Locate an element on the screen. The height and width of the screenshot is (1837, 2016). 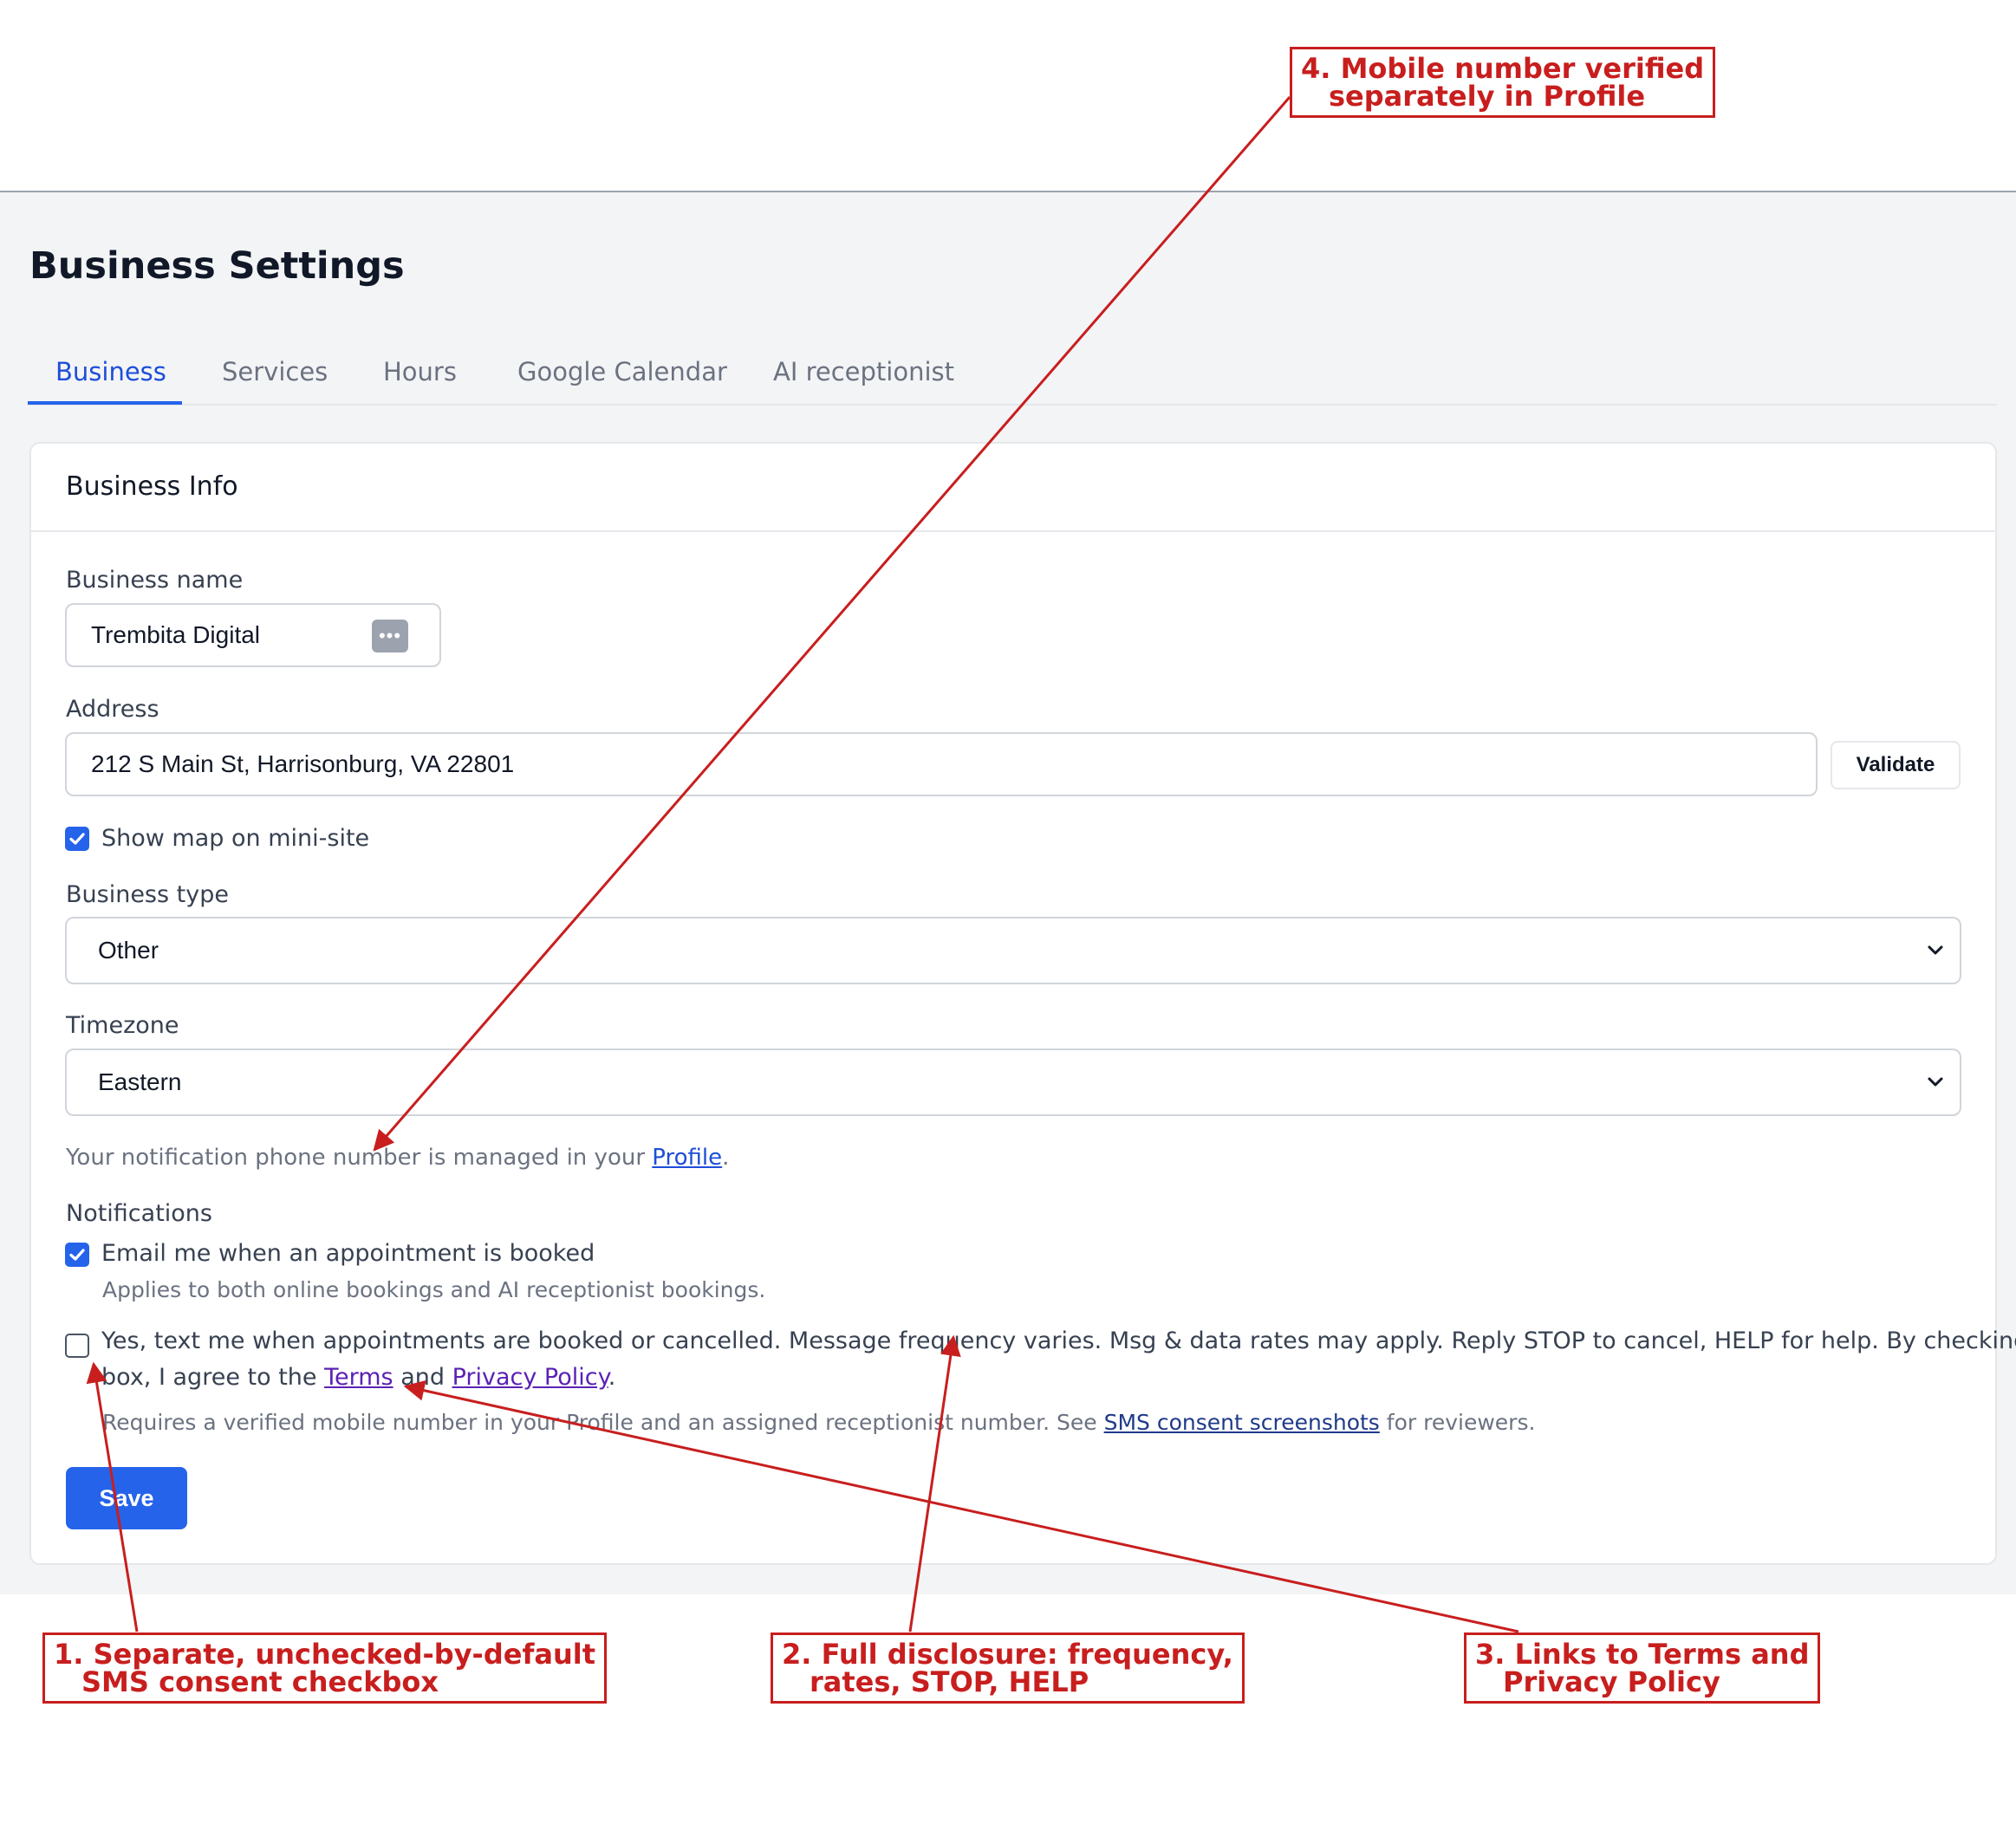
business-type-value: Other is located at coordinates (128, 950).